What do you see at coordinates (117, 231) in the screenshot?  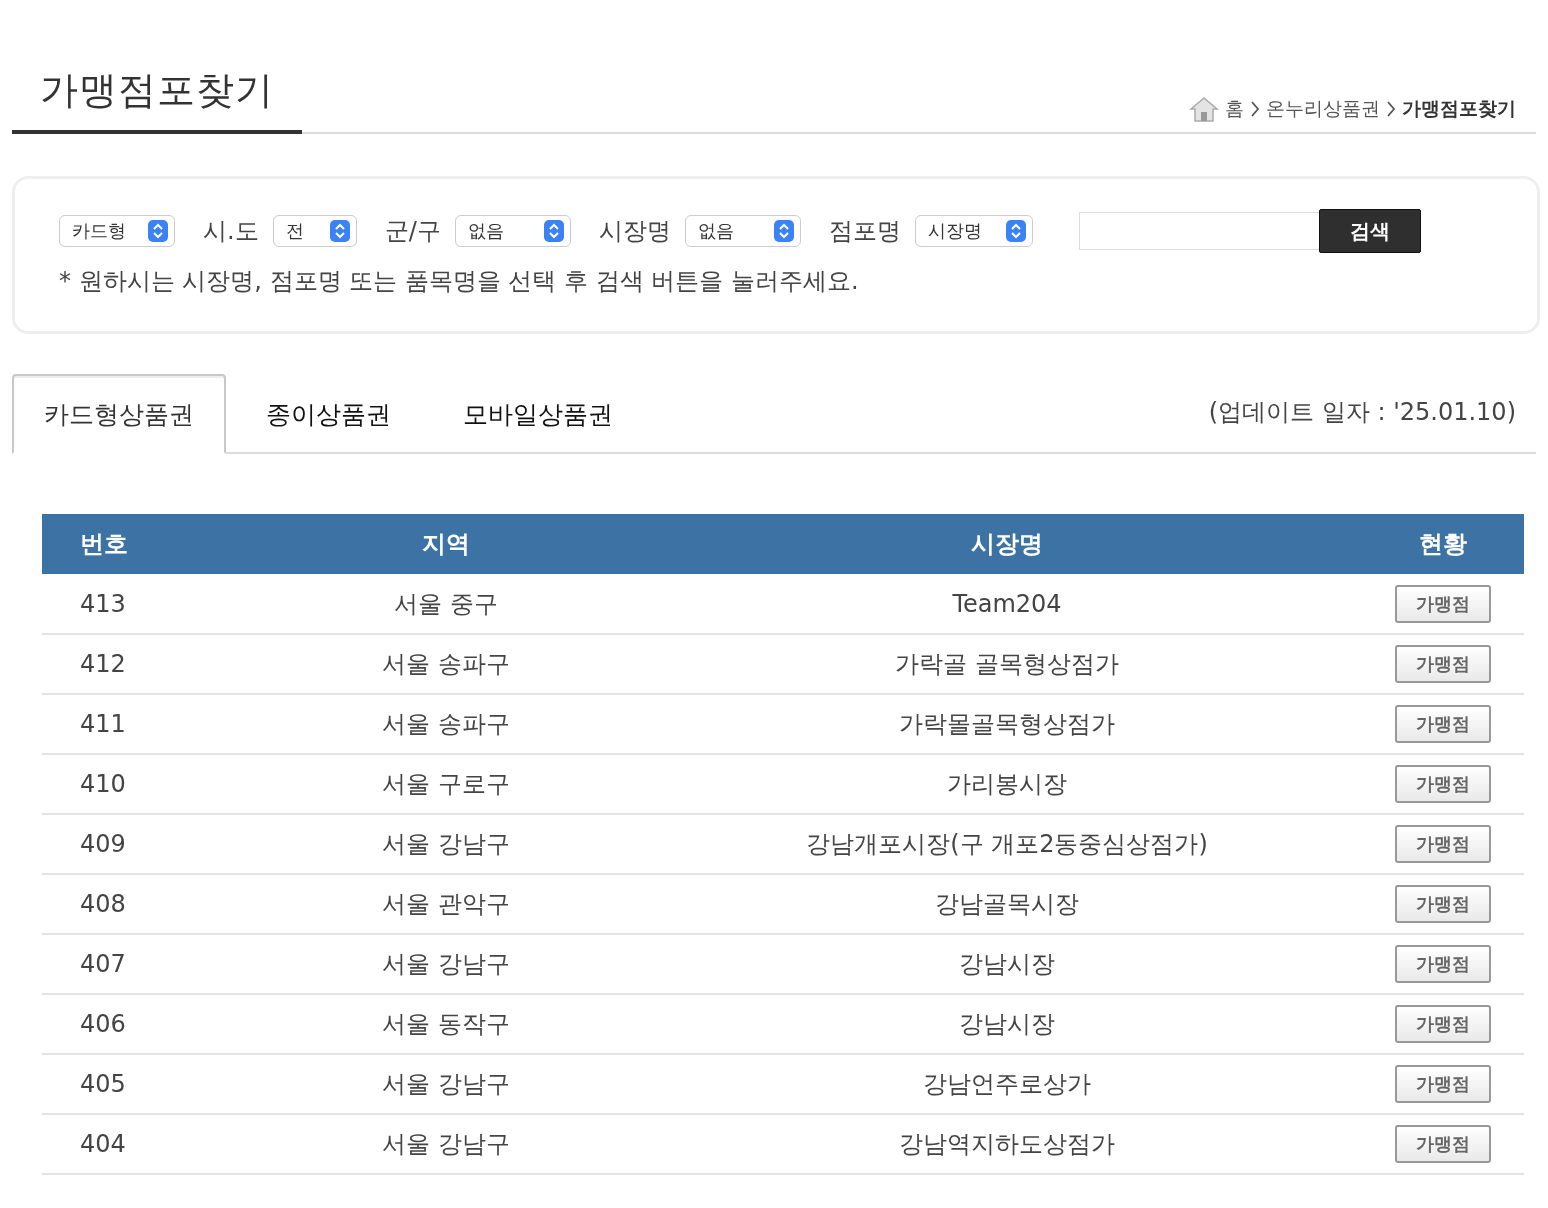 I see `dropdown-select: 카드형` at bounding box center [117, 231].